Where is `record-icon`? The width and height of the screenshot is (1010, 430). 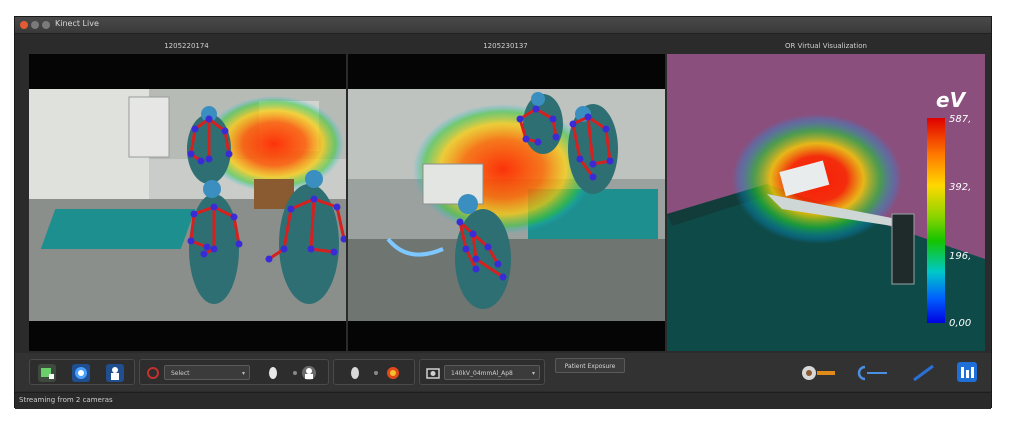
record-icon is located at coordinates (153, 373).